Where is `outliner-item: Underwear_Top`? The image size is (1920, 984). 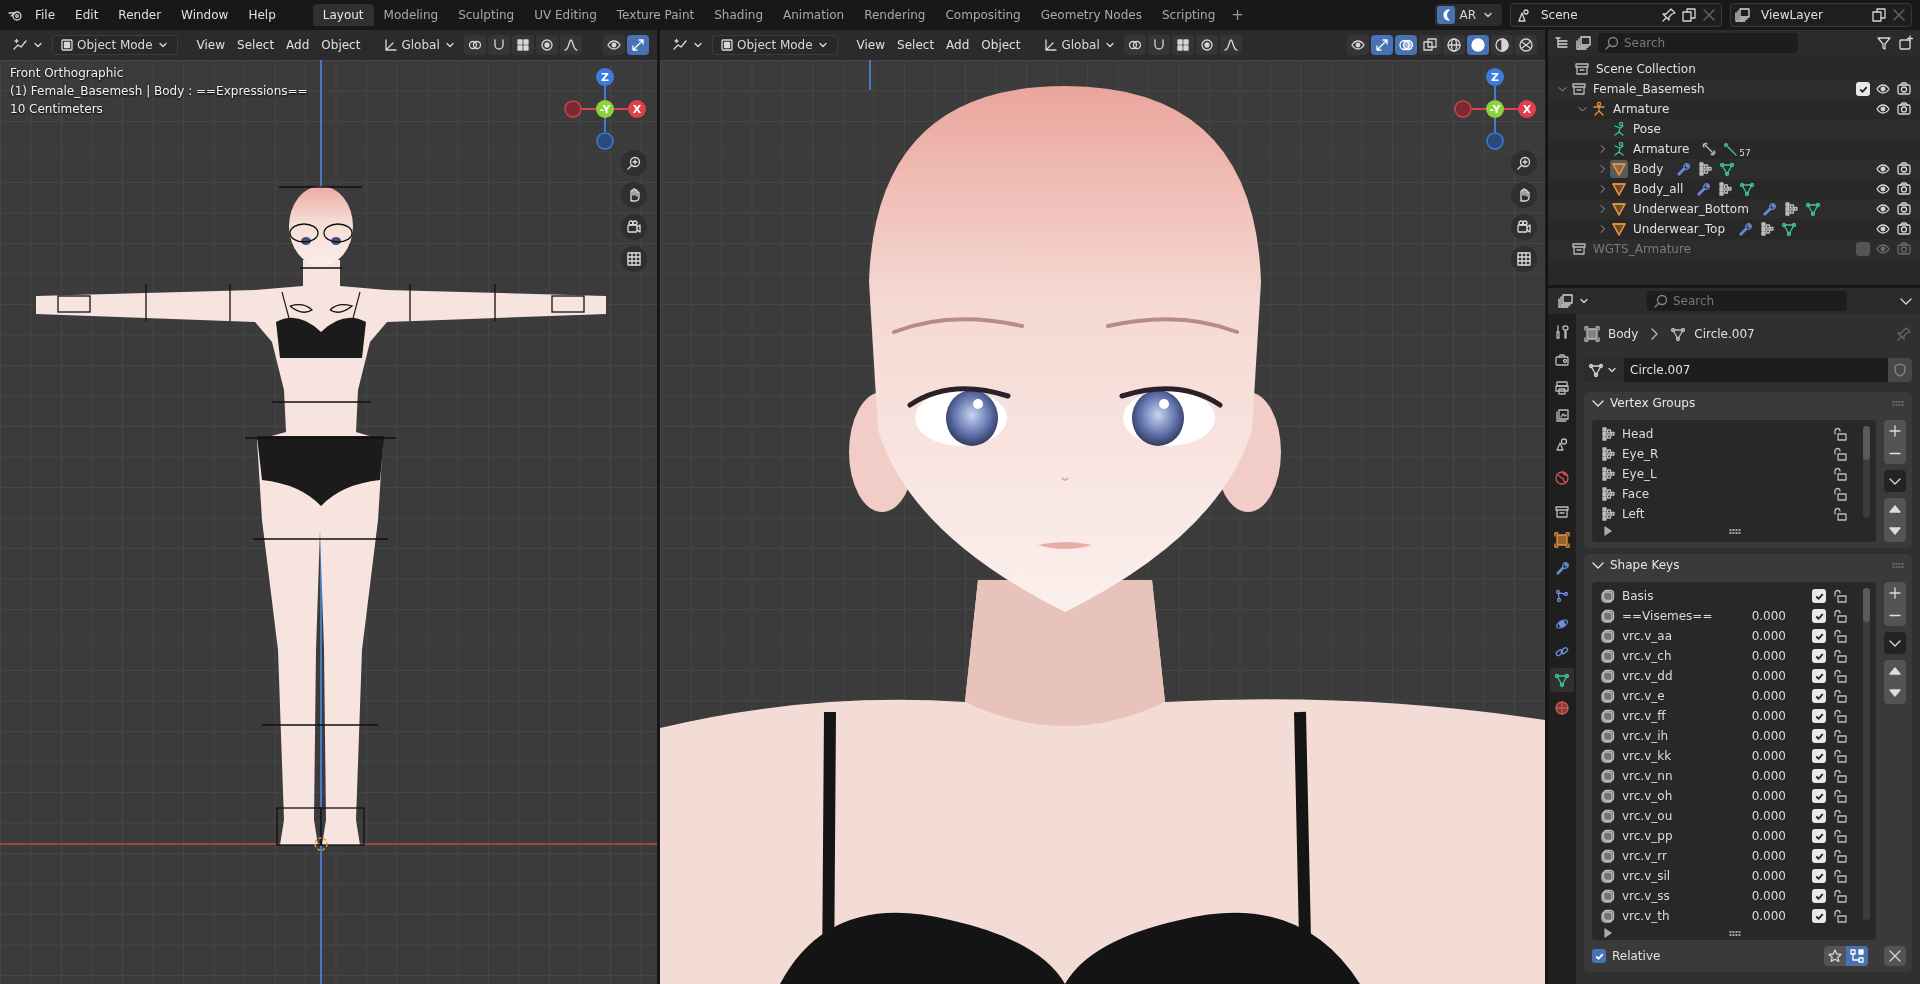 outliner-item: Underwear_Top is located at coordinates (1679, 229).